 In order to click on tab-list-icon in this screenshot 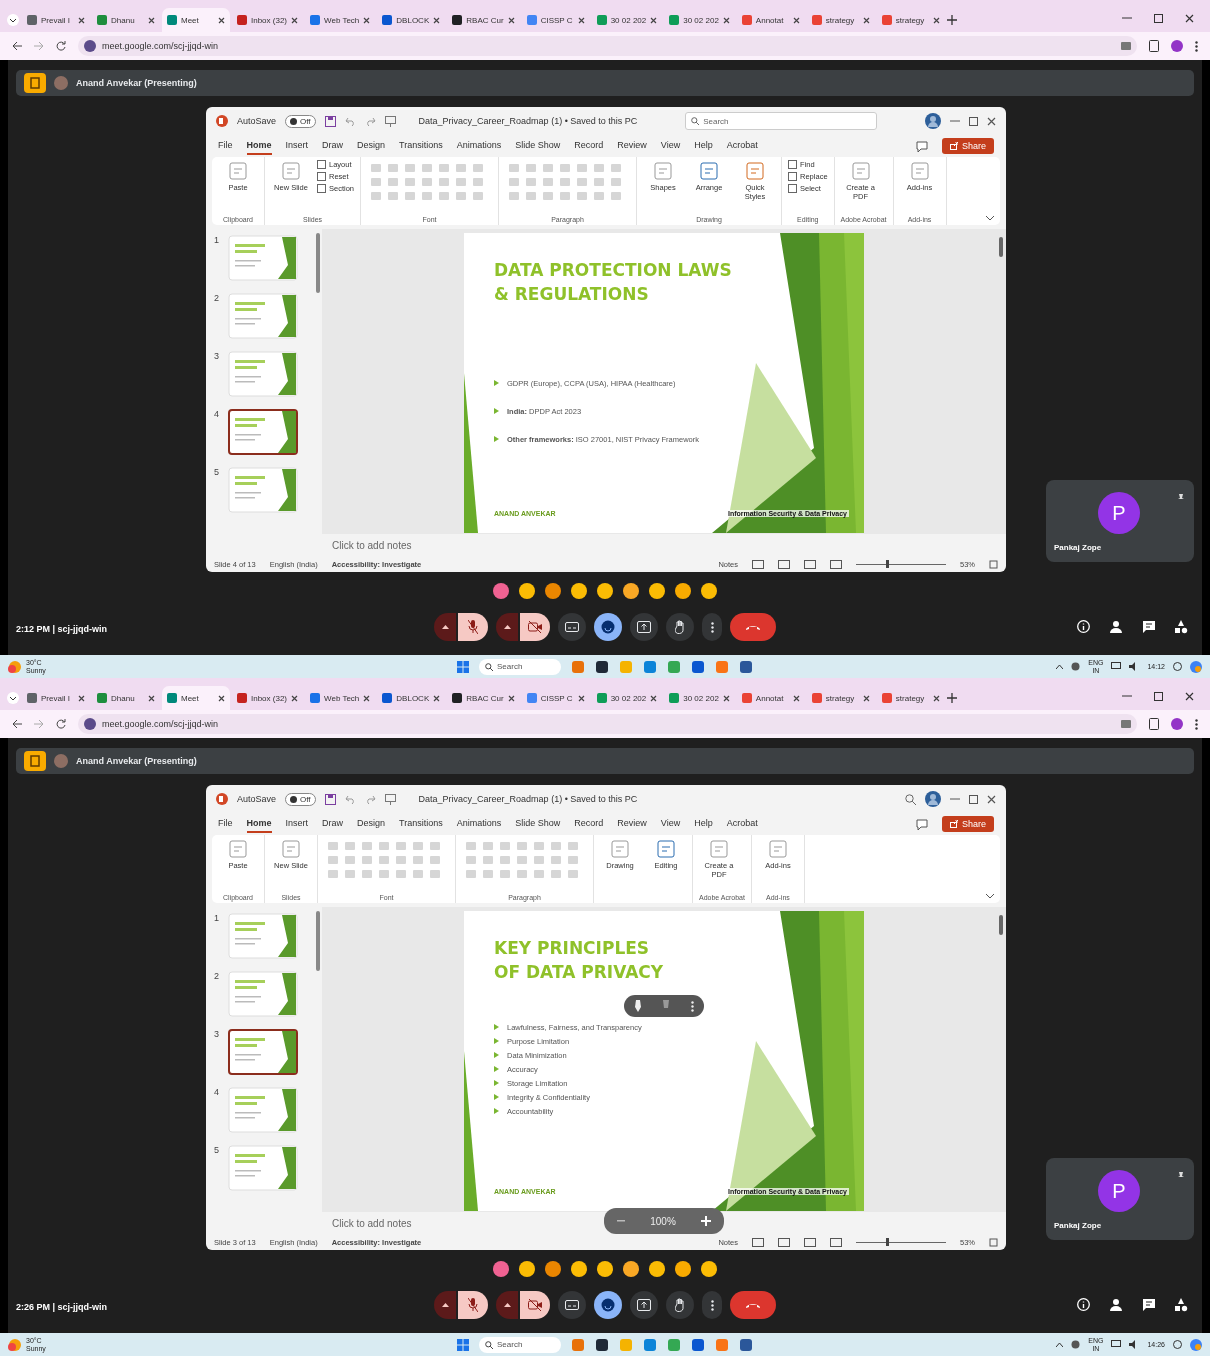, I will do `click(13, 20)`.